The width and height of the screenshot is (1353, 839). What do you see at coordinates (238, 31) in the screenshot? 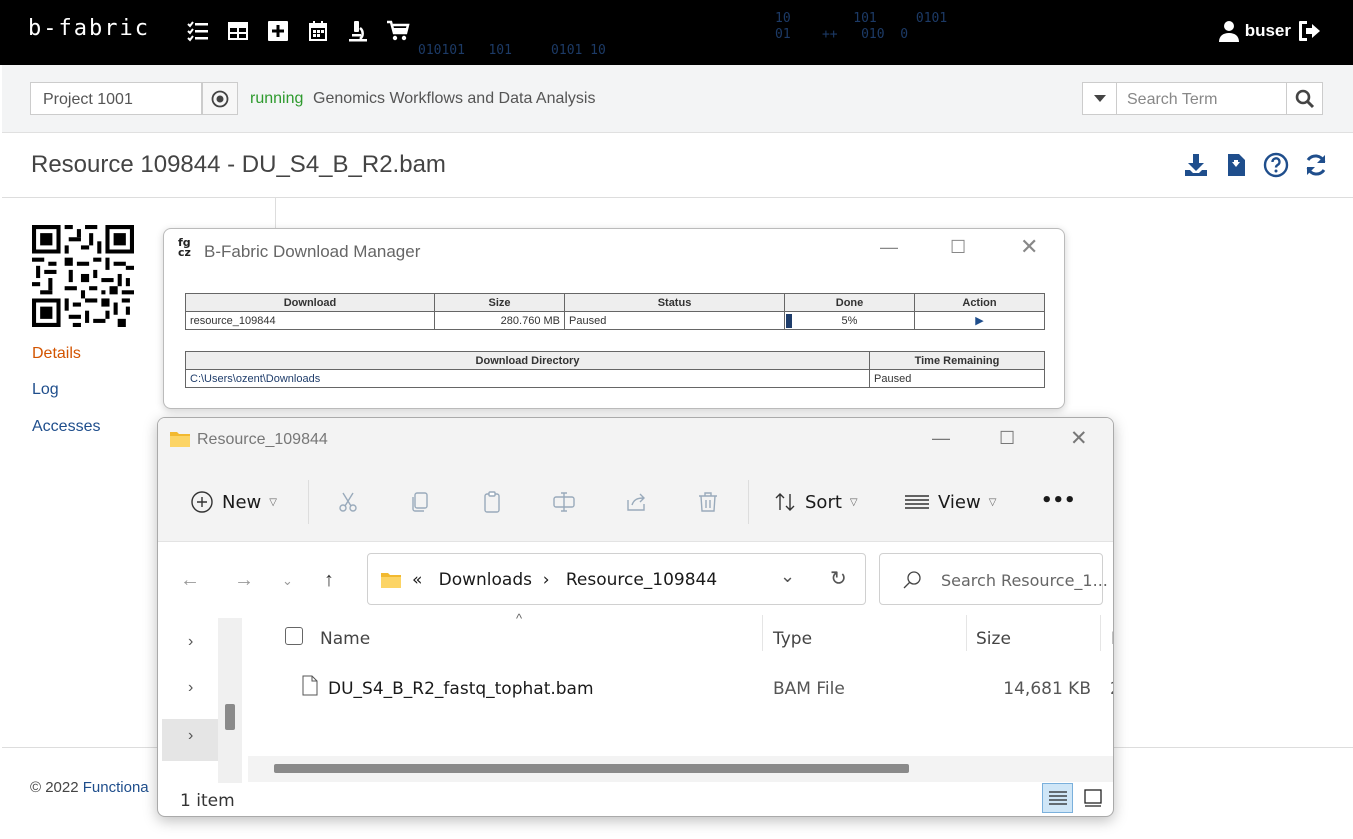
I see `grid-icon` at bounding box center [238, 31].